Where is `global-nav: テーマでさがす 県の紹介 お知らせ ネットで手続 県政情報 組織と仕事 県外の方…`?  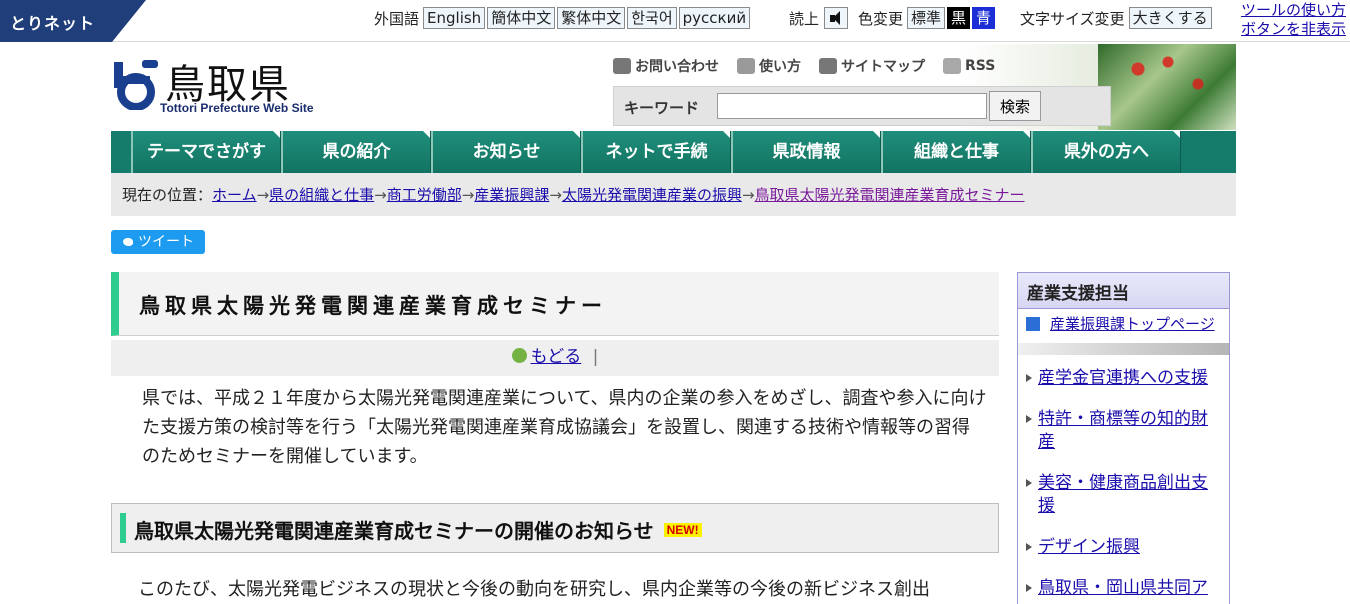 global-nav: テーマでさがす 県の紹介 お知らせ ネットで手続 県政情報 組織と仕事 県外の方… is located at coordinates (673, 152).